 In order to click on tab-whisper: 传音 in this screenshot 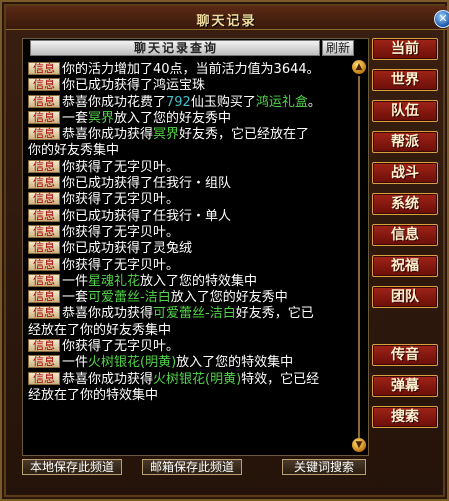, I will do `click(405, 355)`.